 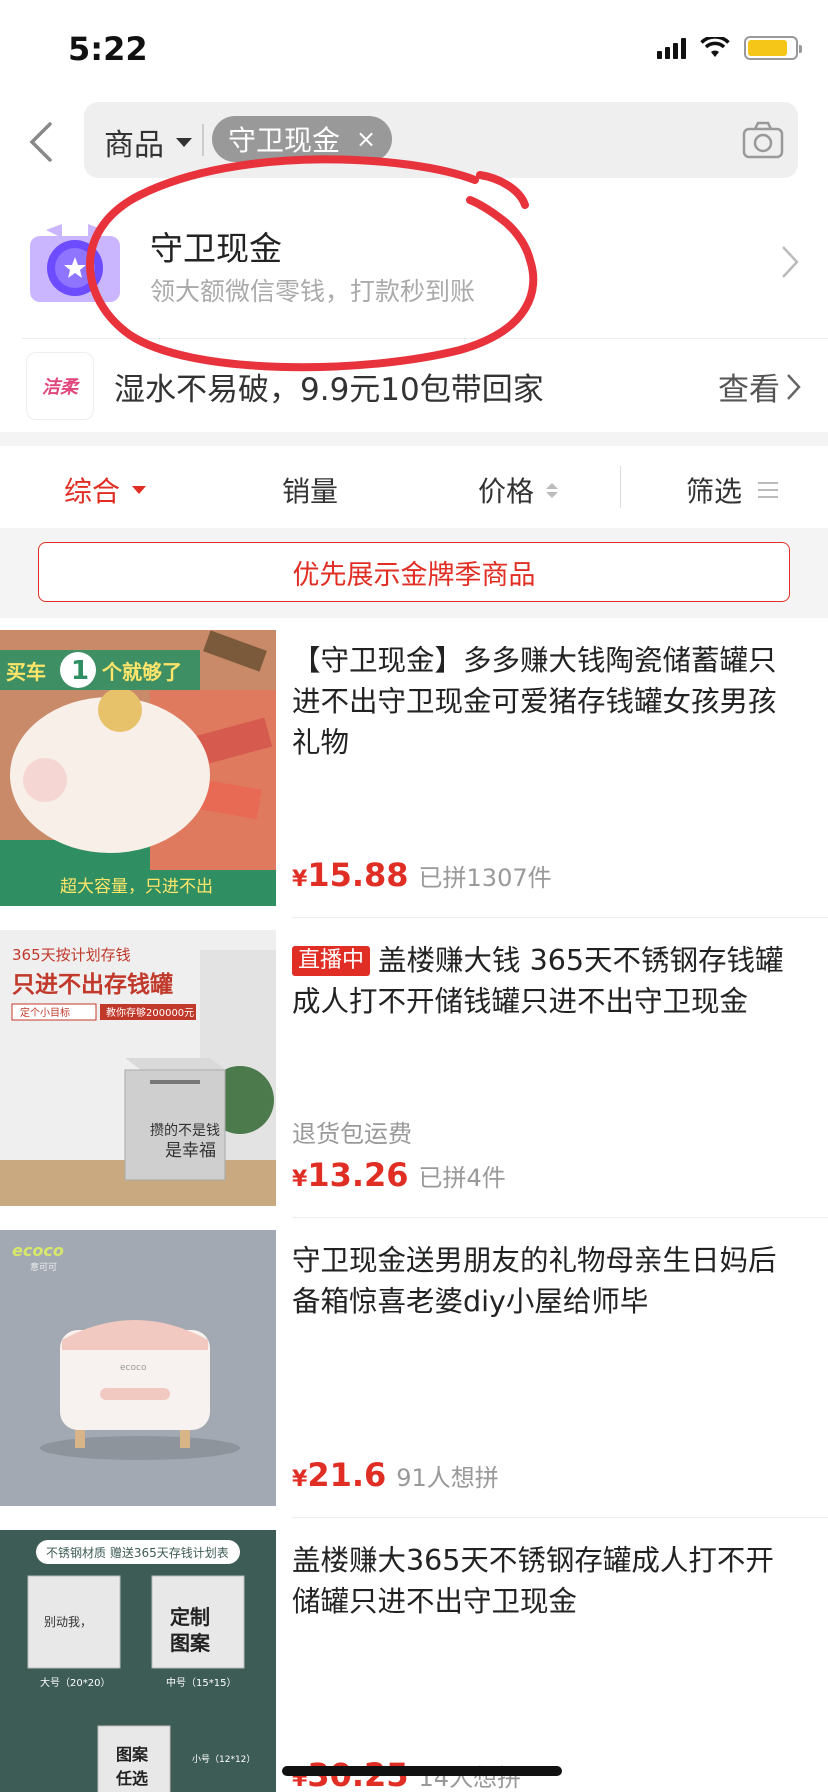 I want to click on search-scope-label: 商品, so click(x=134, y=145).